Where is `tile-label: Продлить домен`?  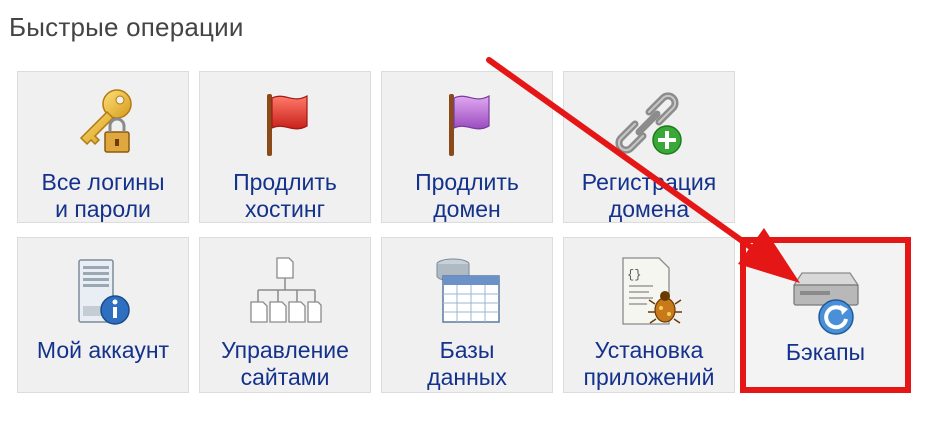
tile-label: Продлить домен is located at coordinates (467, 195).